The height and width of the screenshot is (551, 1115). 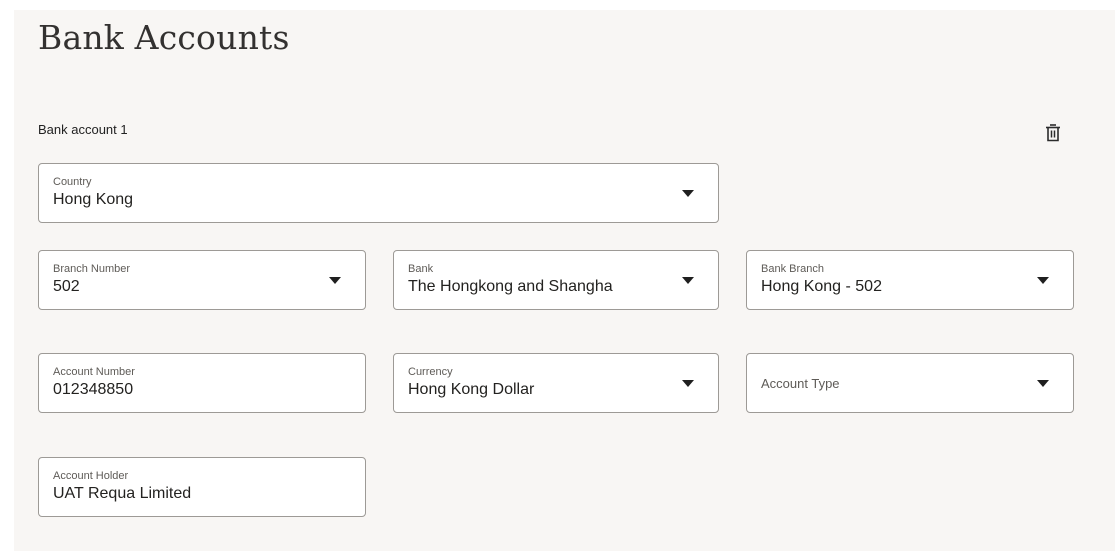 I want to click on account-number-input: Account Number 012348850, so click(x=202, y=383).